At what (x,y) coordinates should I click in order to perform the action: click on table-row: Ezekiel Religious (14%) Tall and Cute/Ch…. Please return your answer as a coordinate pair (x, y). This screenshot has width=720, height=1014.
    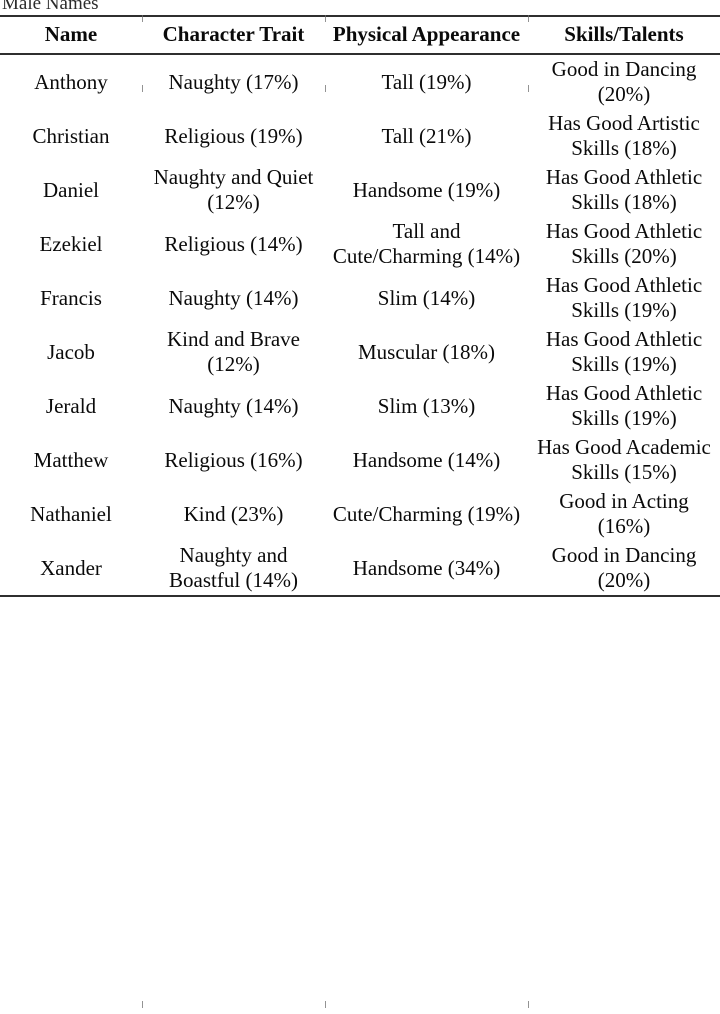
    Looking at the image, I should click on (360, 244).